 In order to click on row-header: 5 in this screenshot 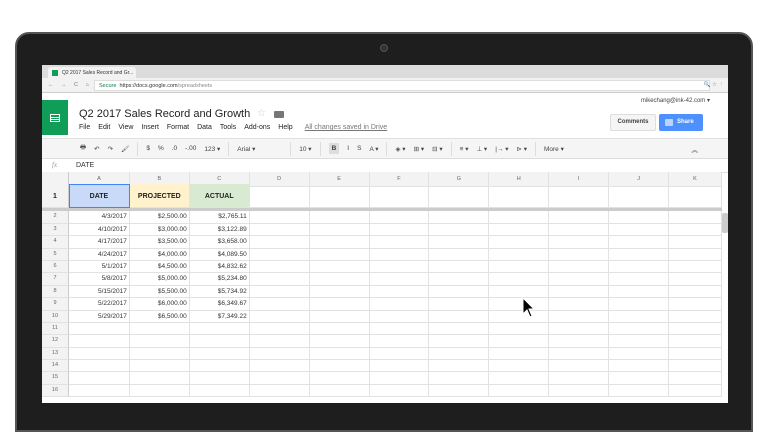, I will do `click(55, 254)`.